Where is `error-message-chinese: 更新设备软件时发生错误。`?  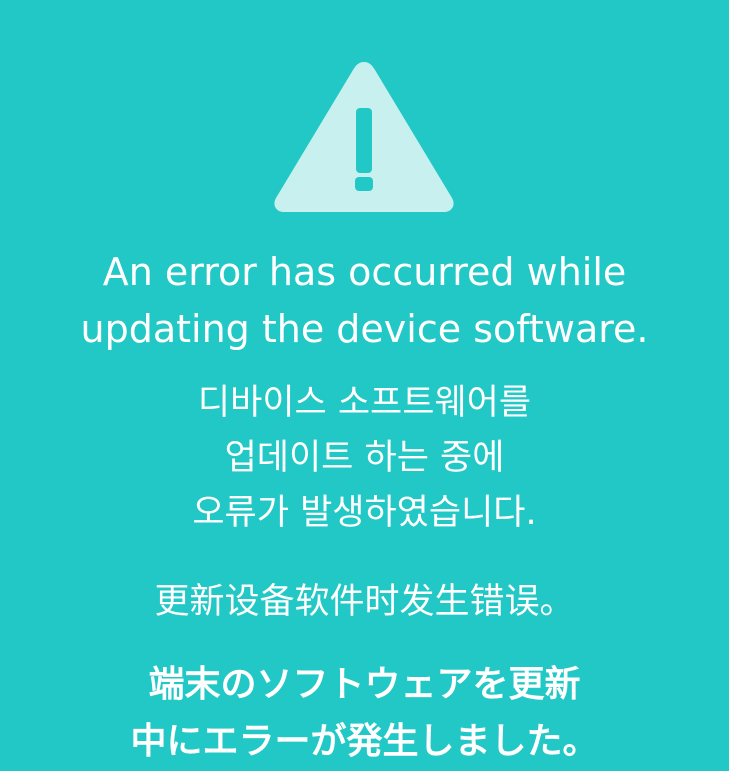 error-message-chinese: 更新设备软件时发生错误。 is located at coordinates (364, 602).